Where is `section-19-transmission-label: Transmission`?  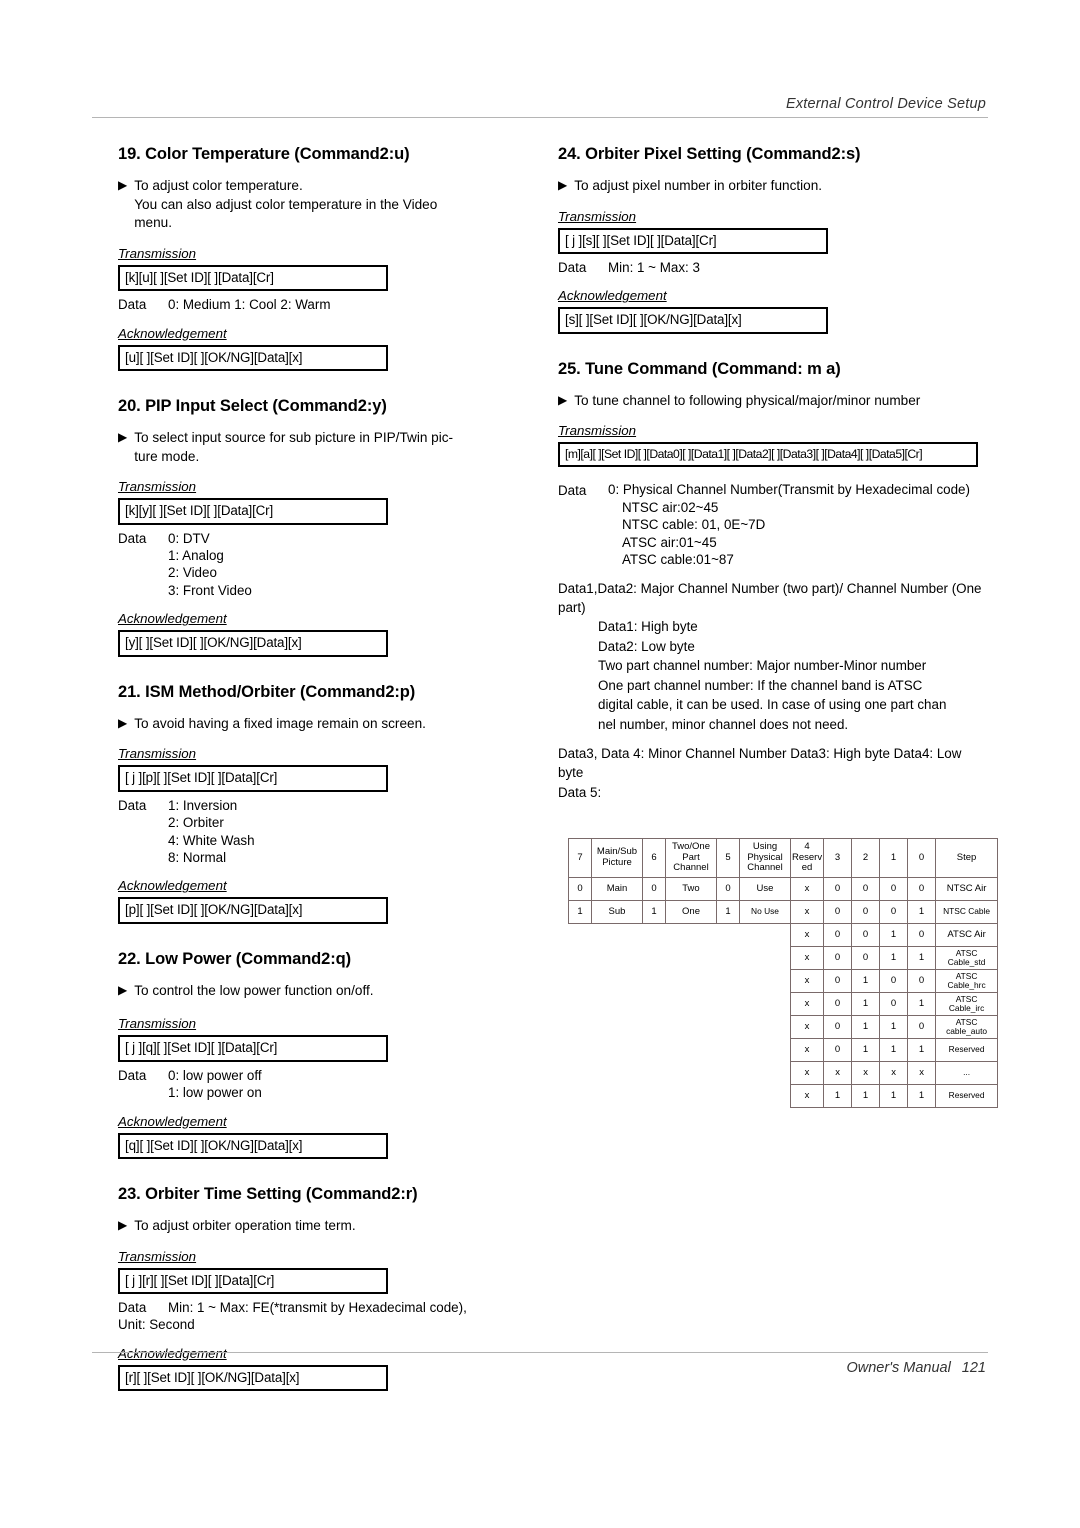
section-19-transmission-label: Transmission is located at coordinates (157, 253).